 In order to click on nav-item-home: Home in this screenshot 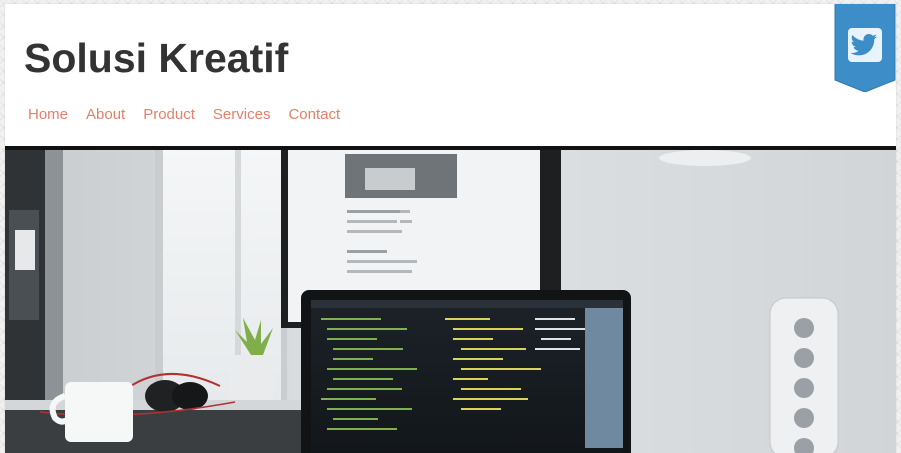, I will do `click(48, 115)`.